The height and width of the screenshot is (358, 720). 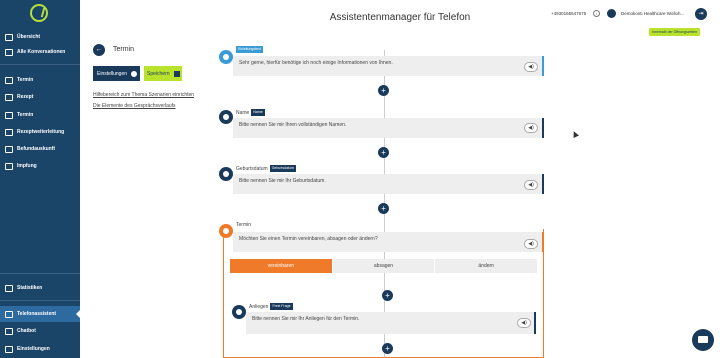 What do you see at coordinates (9, 37) in the screenshot?
I see `grid-icon` at bounding box center [9, 37].